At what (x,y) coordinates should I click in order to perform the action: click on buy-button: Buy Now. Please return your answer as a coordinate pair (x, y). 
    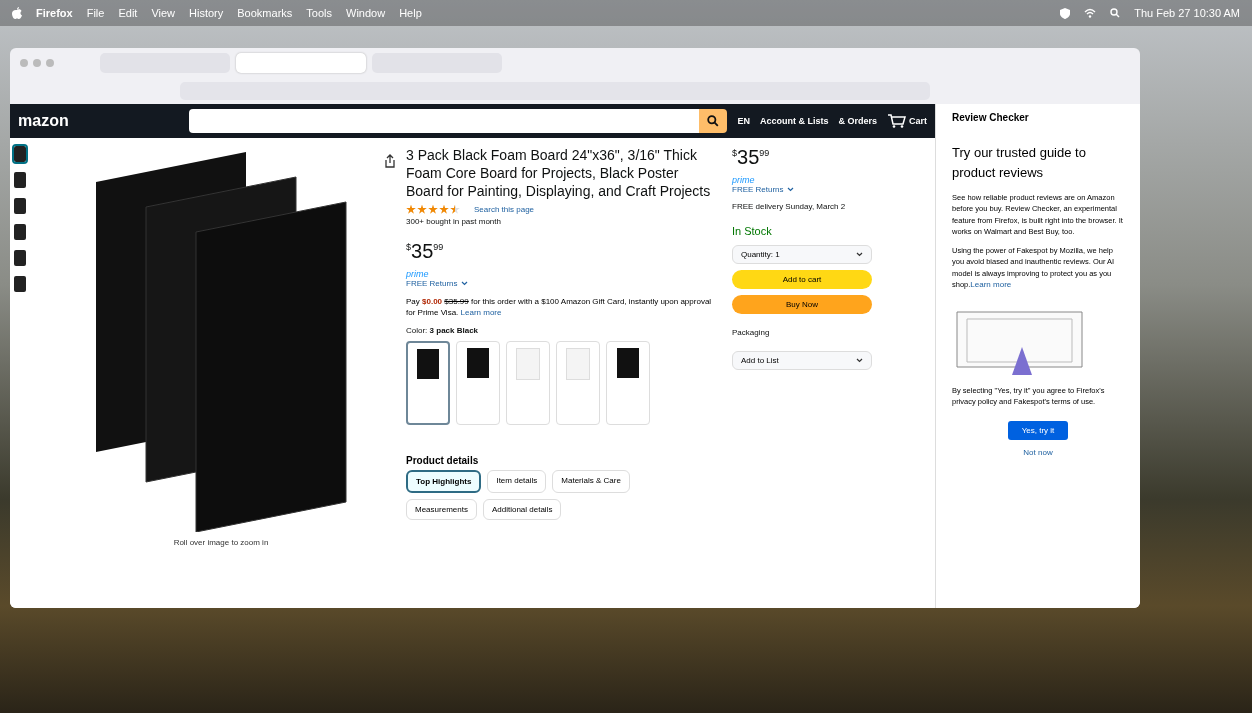
    Looking at the image, I should click on (802, 304).